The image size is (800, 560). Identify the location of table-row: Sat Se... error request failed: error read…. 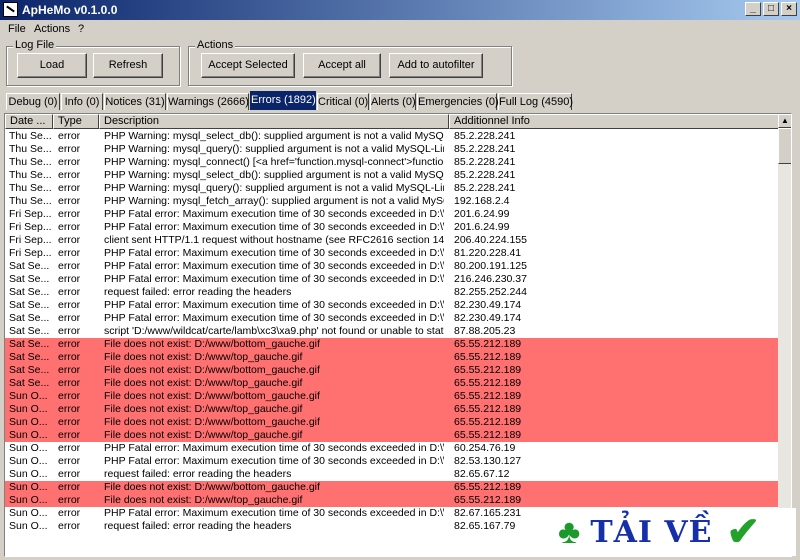
(392, 292).